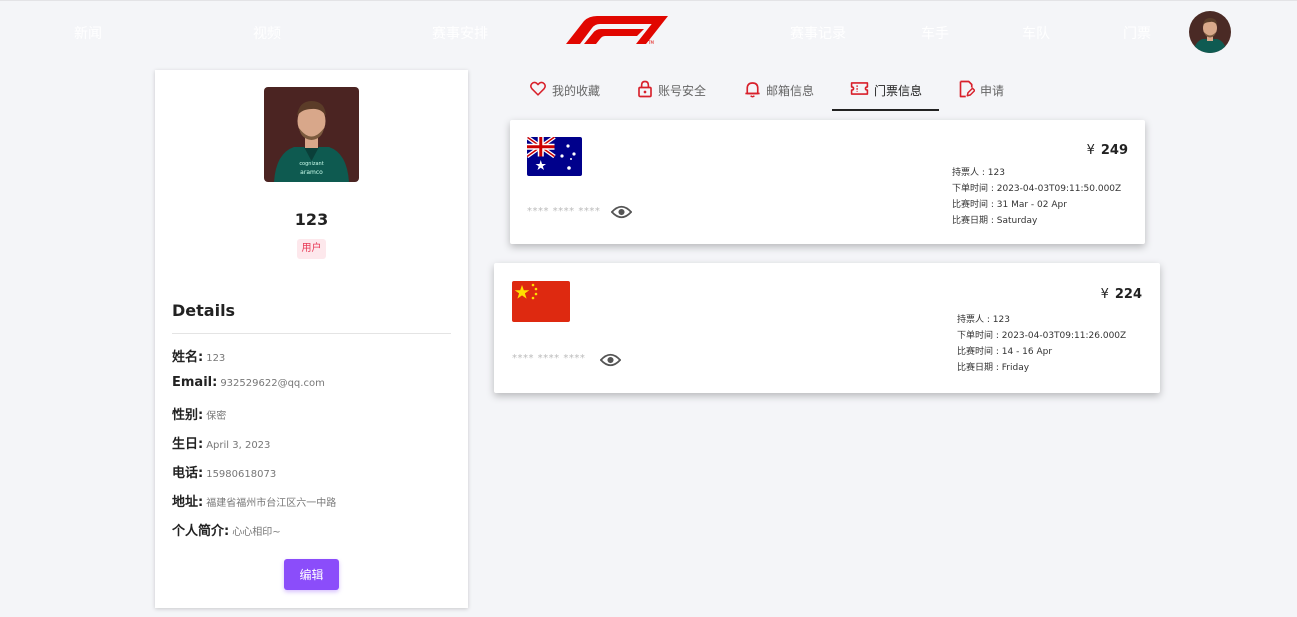 The width and height of the screenshot is (1297, 617). What do you see at coordinates (254, 502) in the screenshot?
I see `detail-address: 地址: 福建省福州市台江区六一中路` at bounding box center [254, 502].